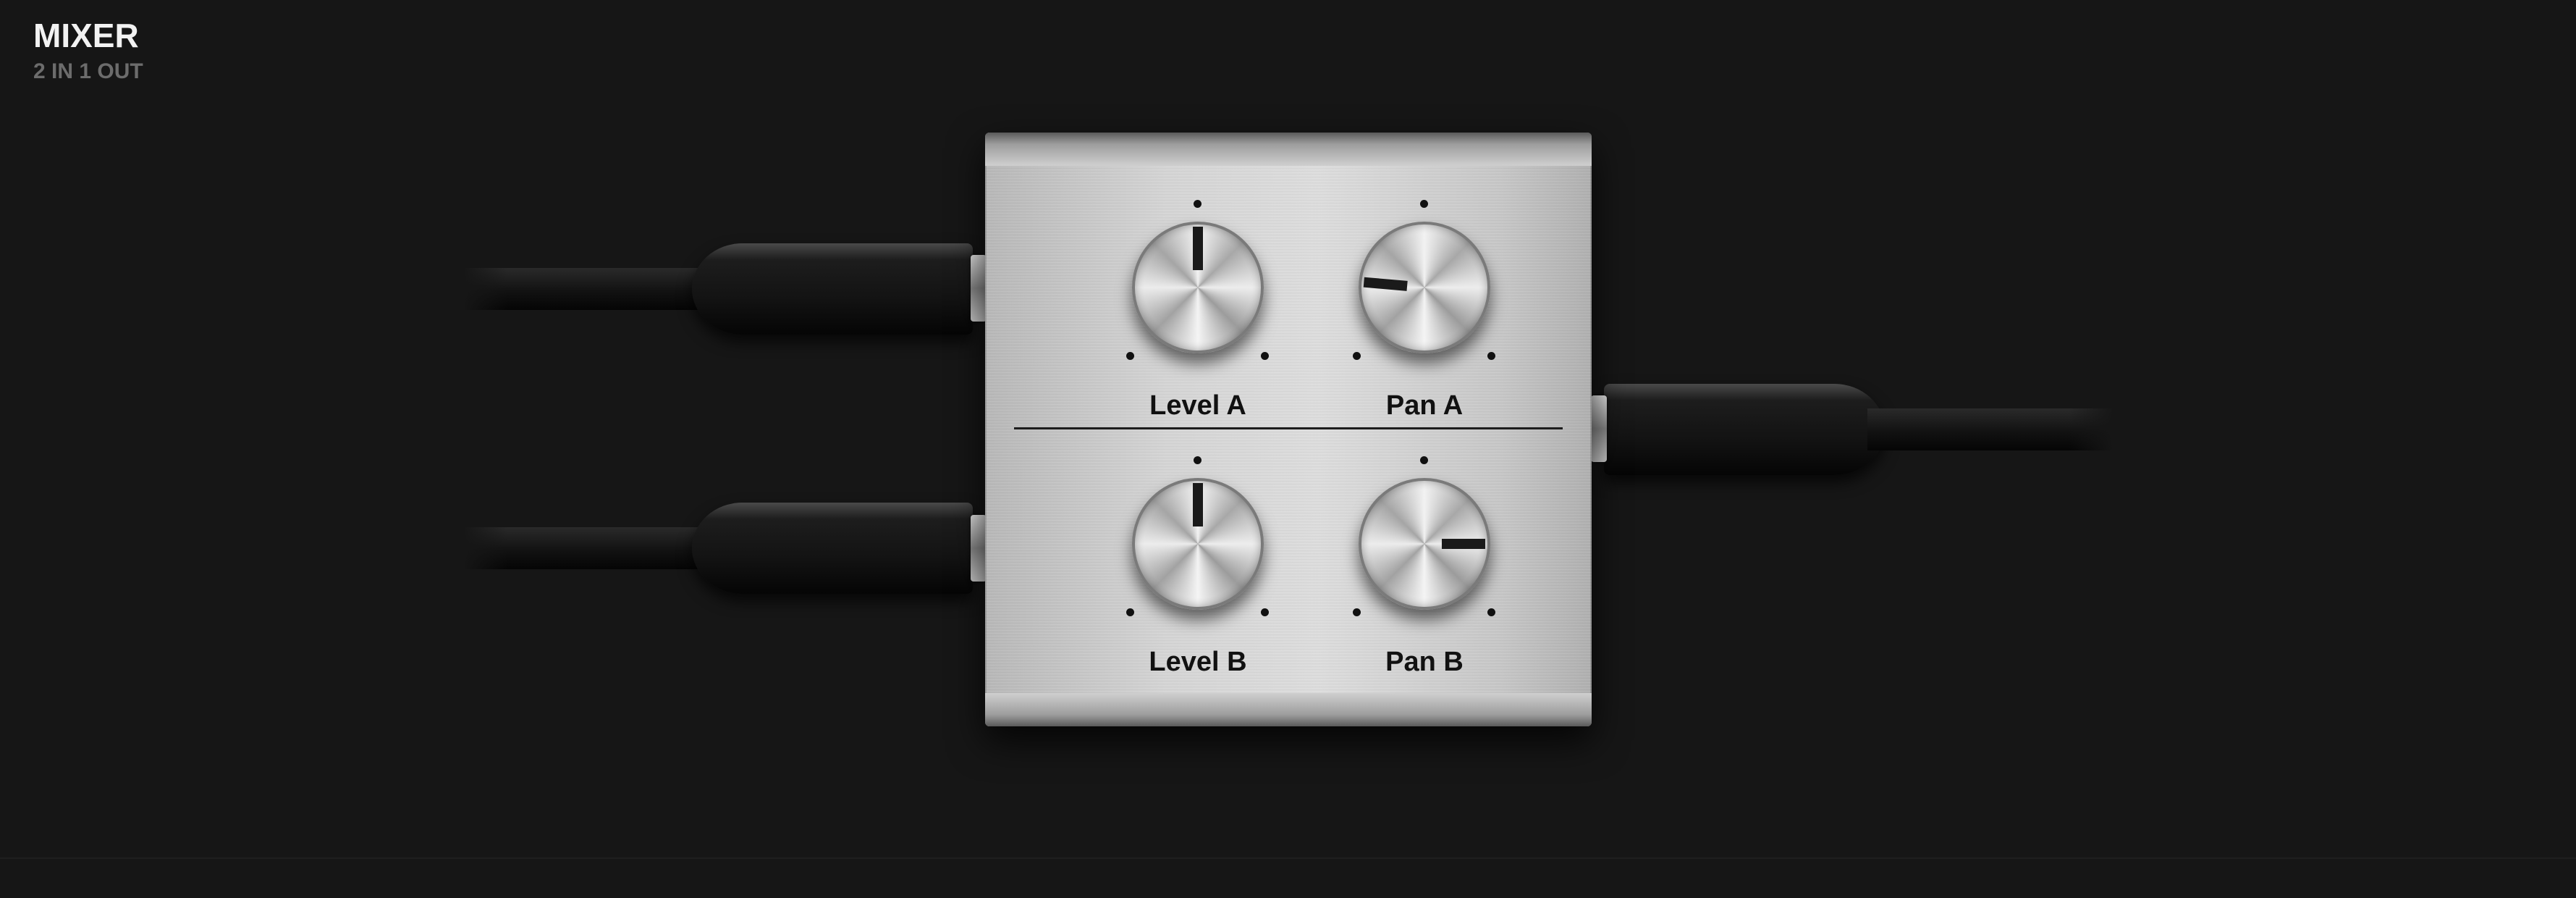  I want to click on input-jack-a, so click(979, 288).